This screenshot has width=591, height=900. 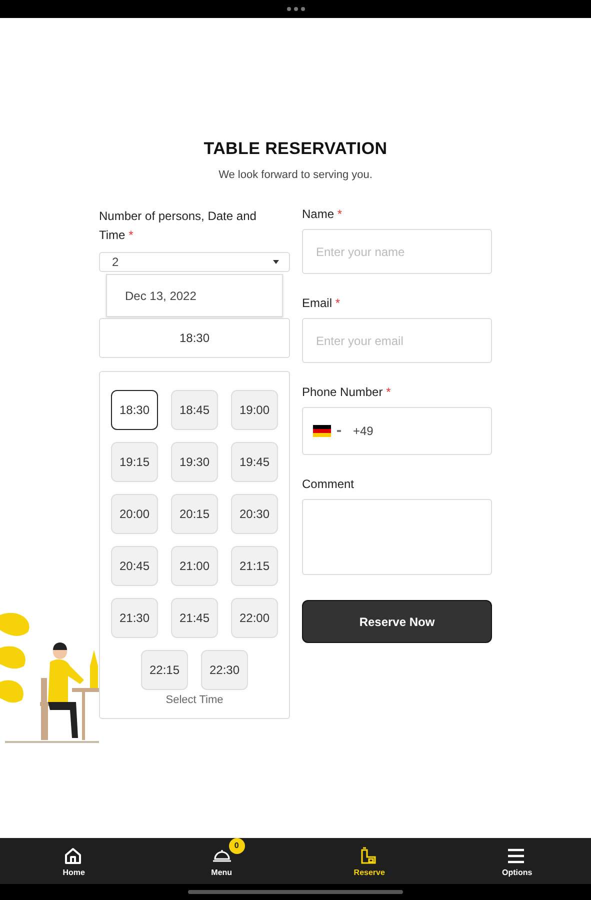 I want to click on nav-tab: Reserve, so click(x=370, y=861).